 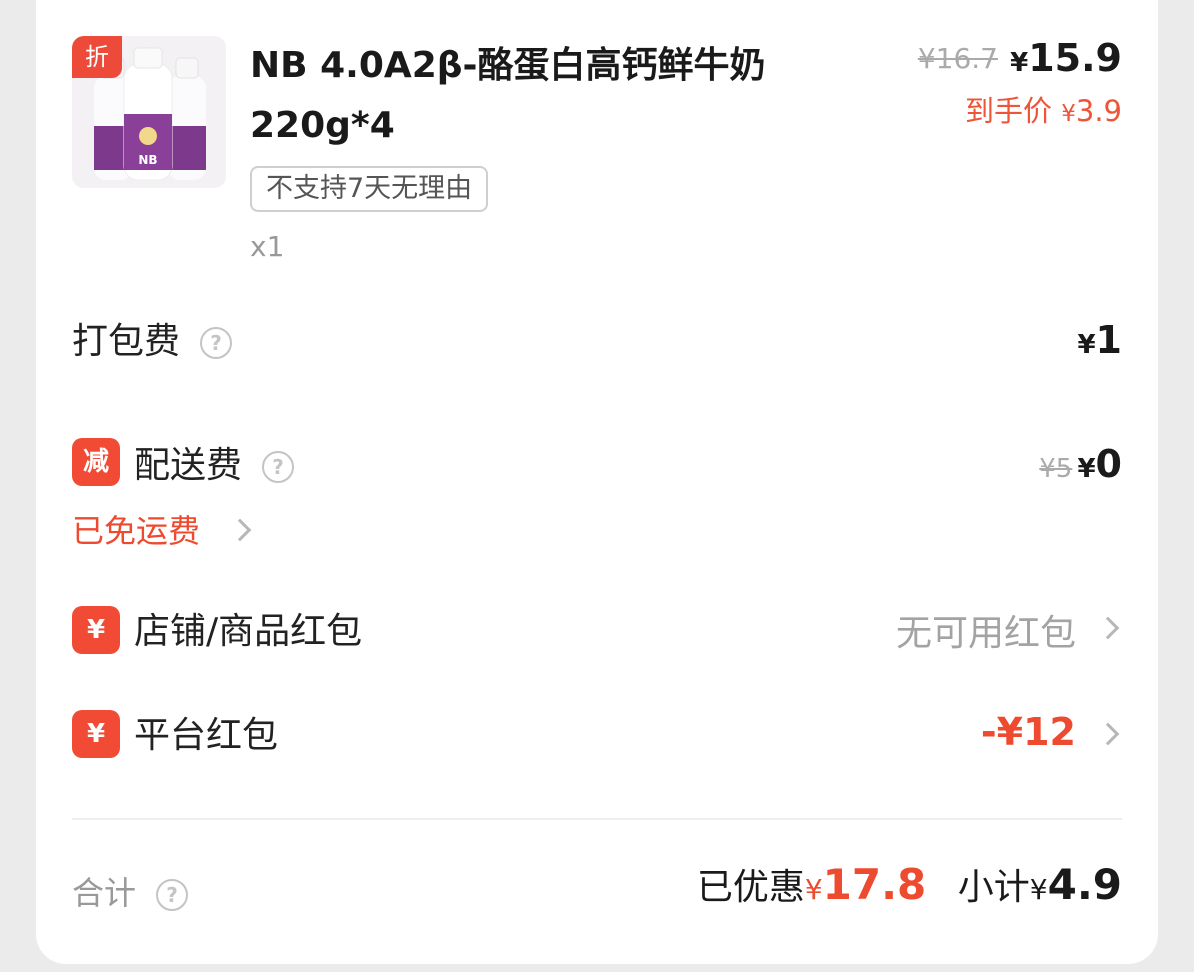 What do you see at coordinates (986, 630) in the screenshot?
I see `shop-coupon-value: 无可用红包` at bounding box center [986, 630].